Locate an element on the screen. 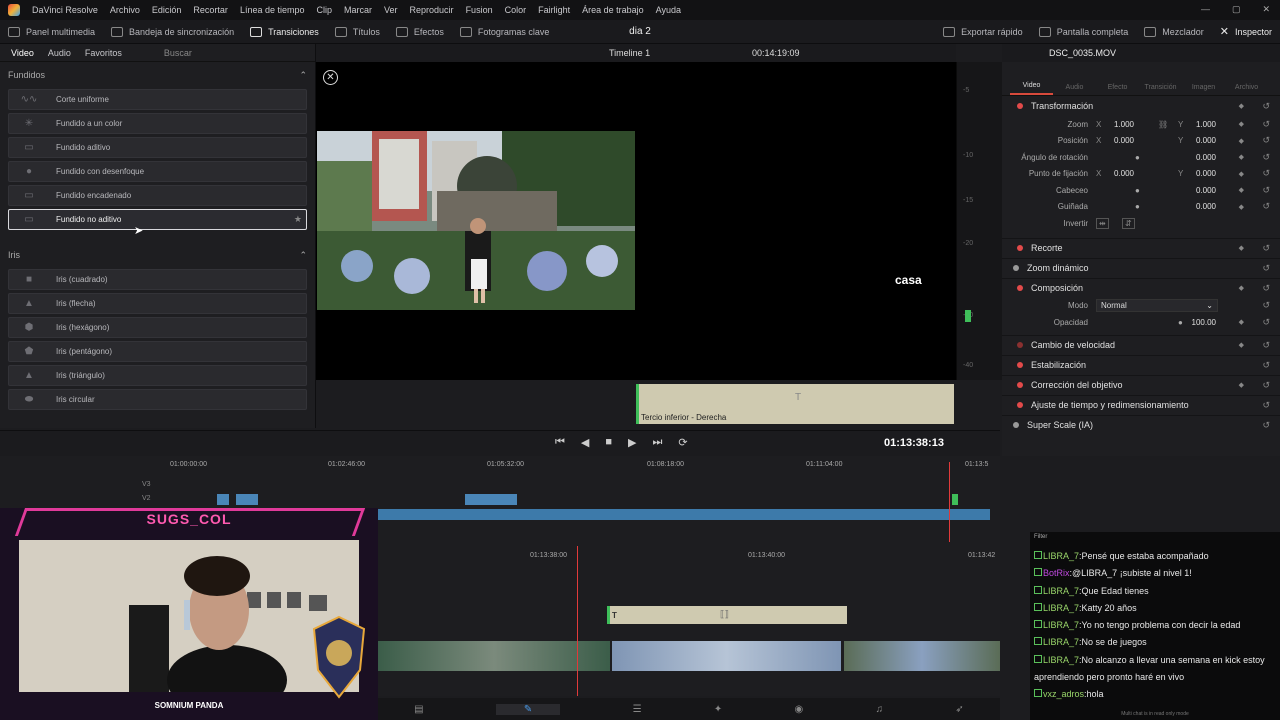 This screenshot has width=1280, height=720. group-estabilizacion: Estabilización ↺ is located at coordinates (1141, 364).